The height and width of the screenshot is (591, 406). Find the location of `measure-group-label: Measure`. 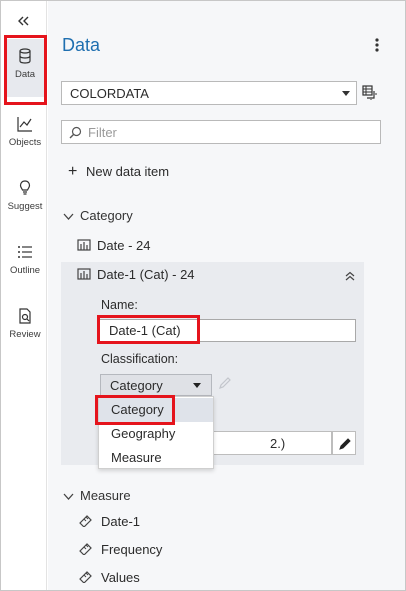

measure-group-label: Measure is located at coordinates (105, 495).